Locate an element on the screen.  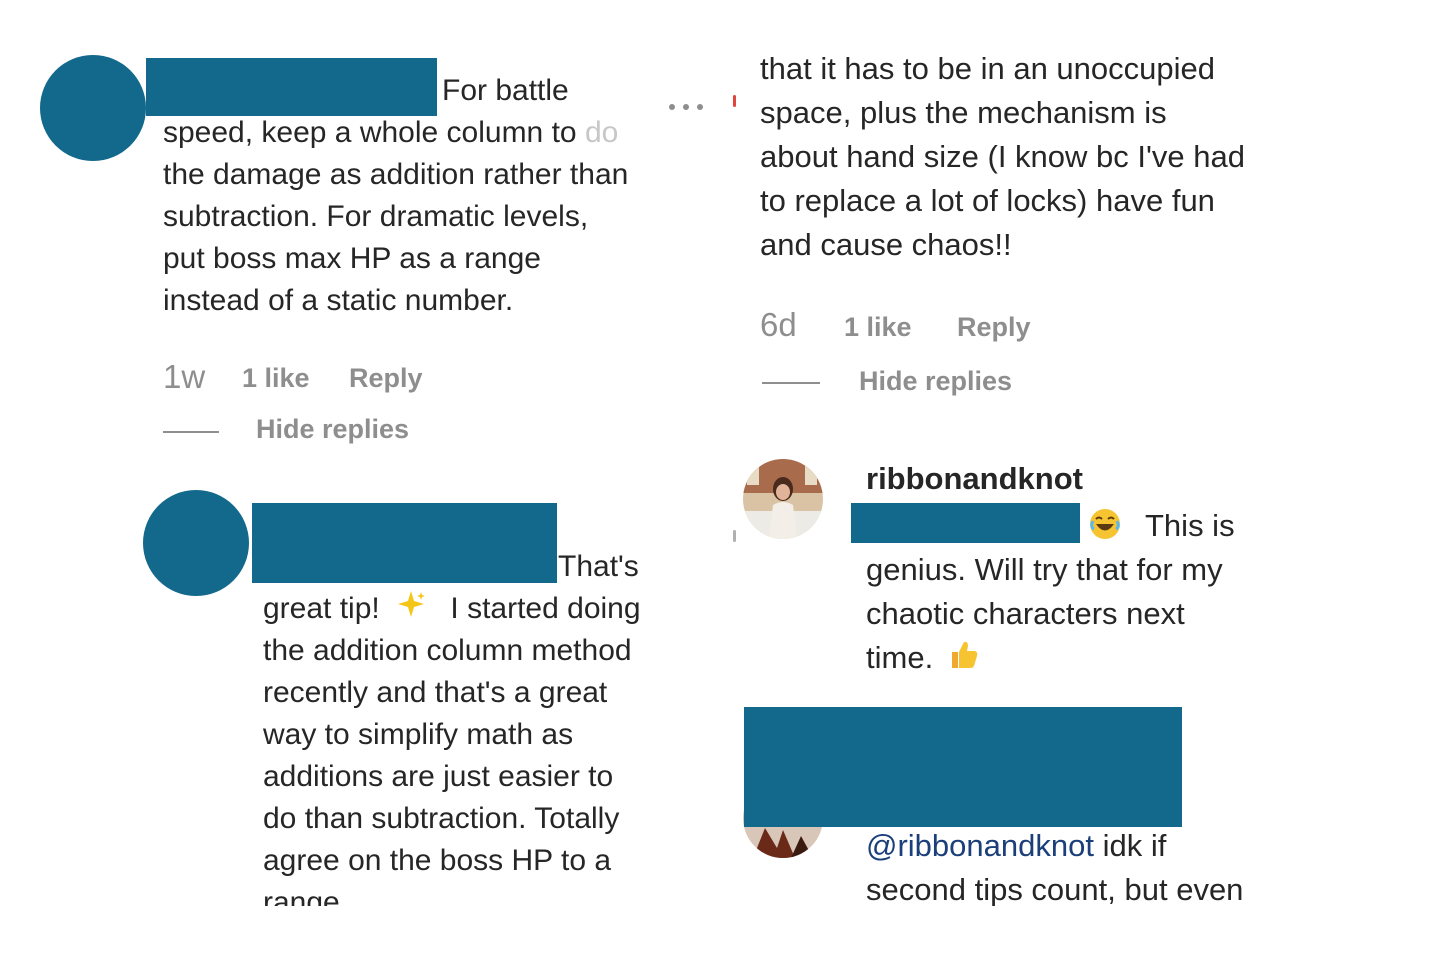
comment-text-line: to replace a lot of locks) have fun is located at coordinates (987, 200).